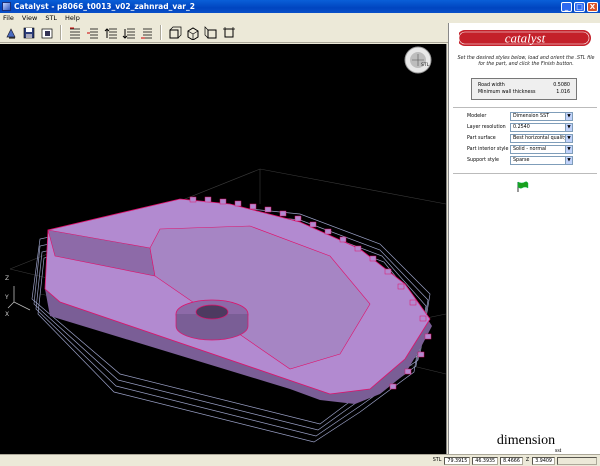 The width and height of the screenshot is (600, 466). I want to click on part-interior-row: Part interior style Solid - normal ▼, so click(526, 149).